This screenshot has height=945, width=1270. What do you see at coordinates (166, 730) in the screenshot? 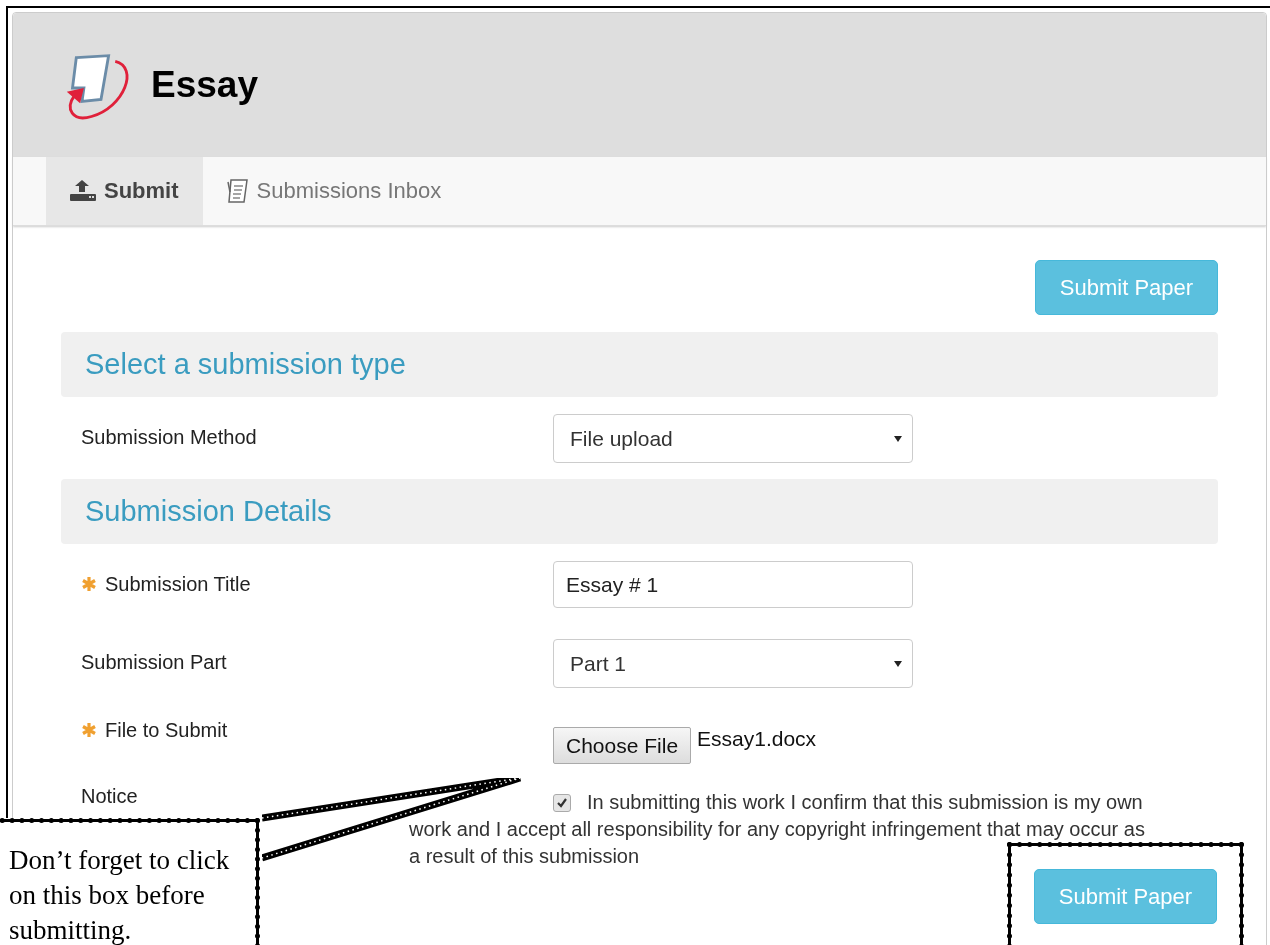
I see `field-label: File to Submit` at bounding box center [166, 730].